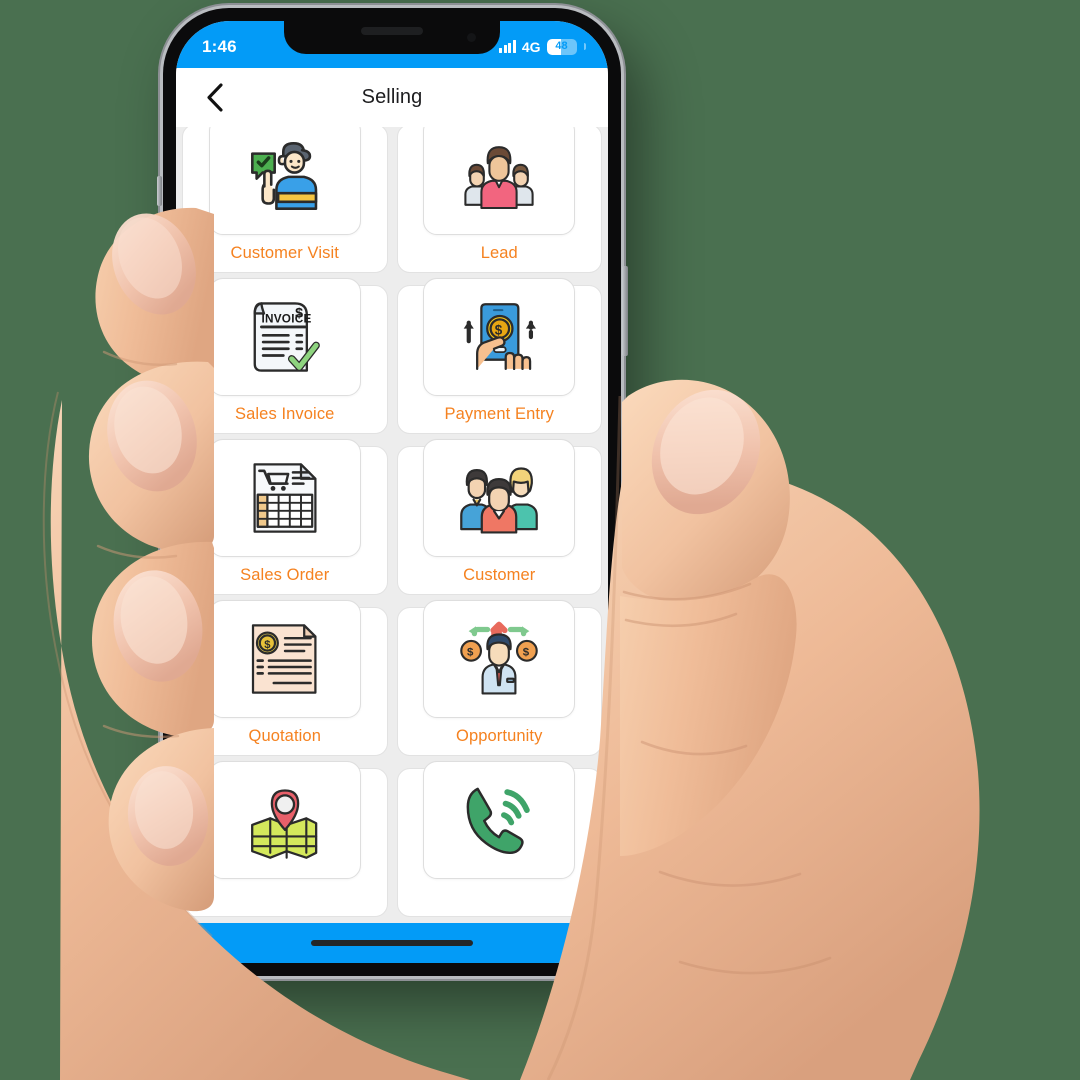 The height and width of the screenshot is (1080, 1080). I want to click on payment-entry-icon: $, so click(500, 337).